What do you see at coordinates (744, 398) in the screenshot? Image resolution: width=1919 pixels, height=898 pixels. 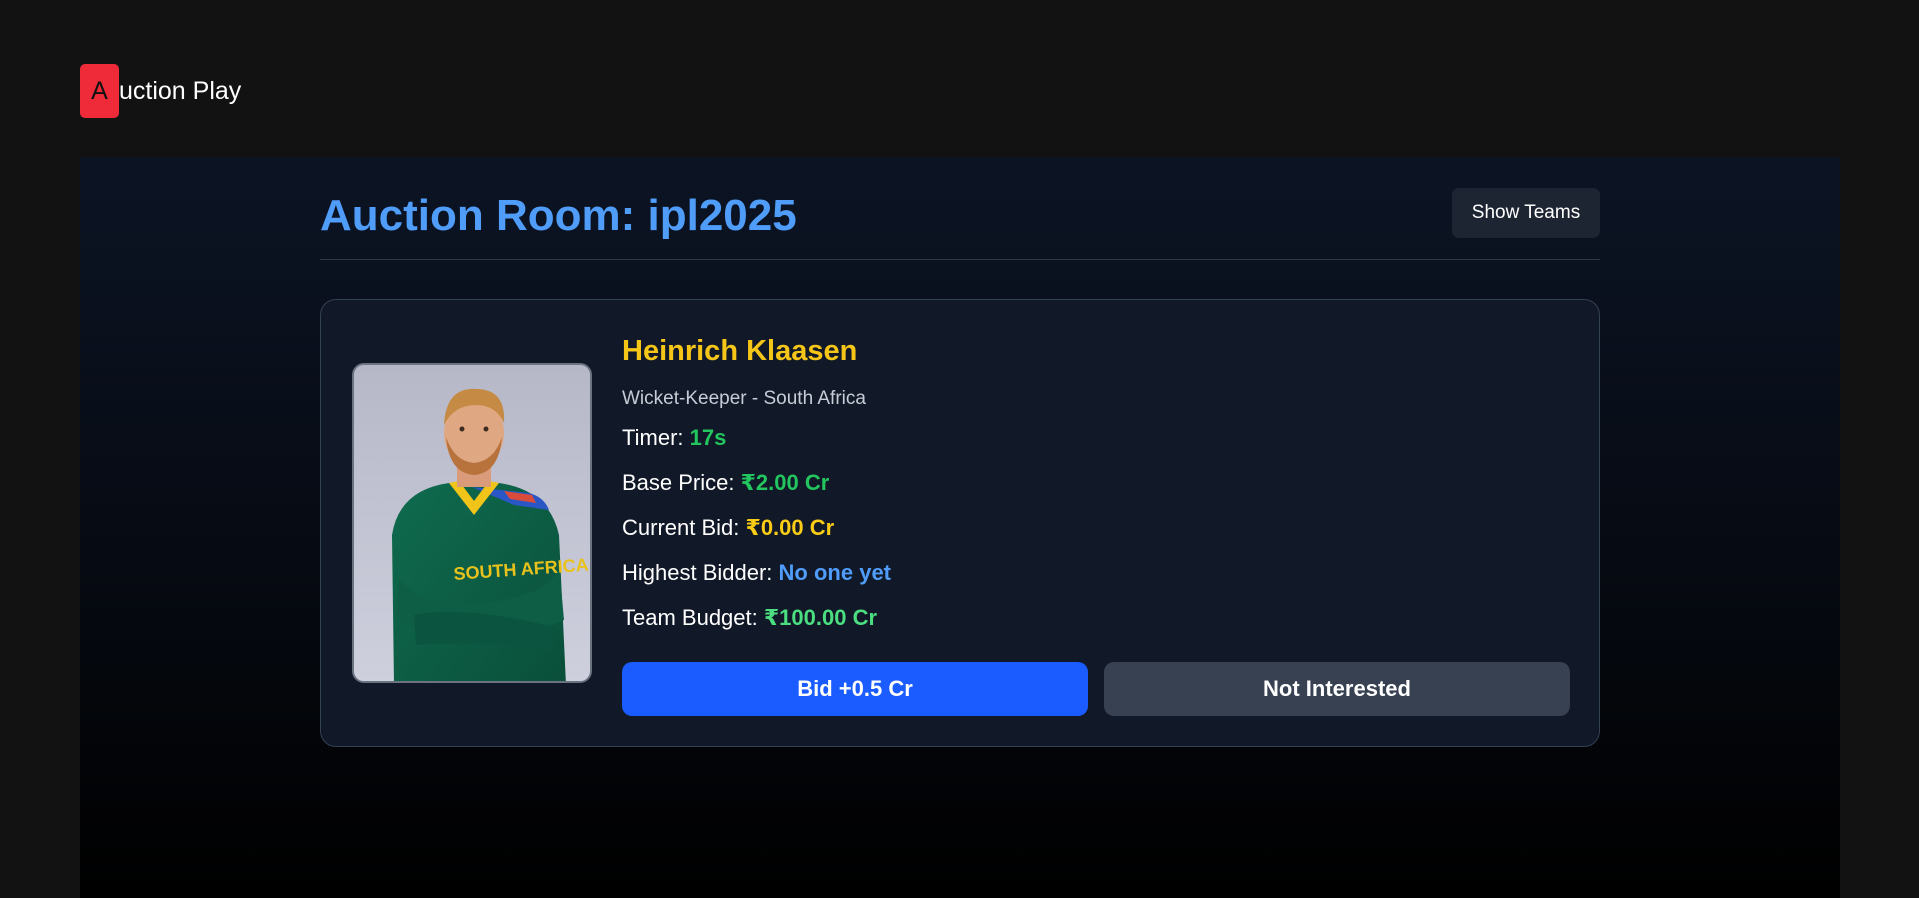 I see `player-role: Wicket-Keeper - South Africa` at bounding box center [744, 398].